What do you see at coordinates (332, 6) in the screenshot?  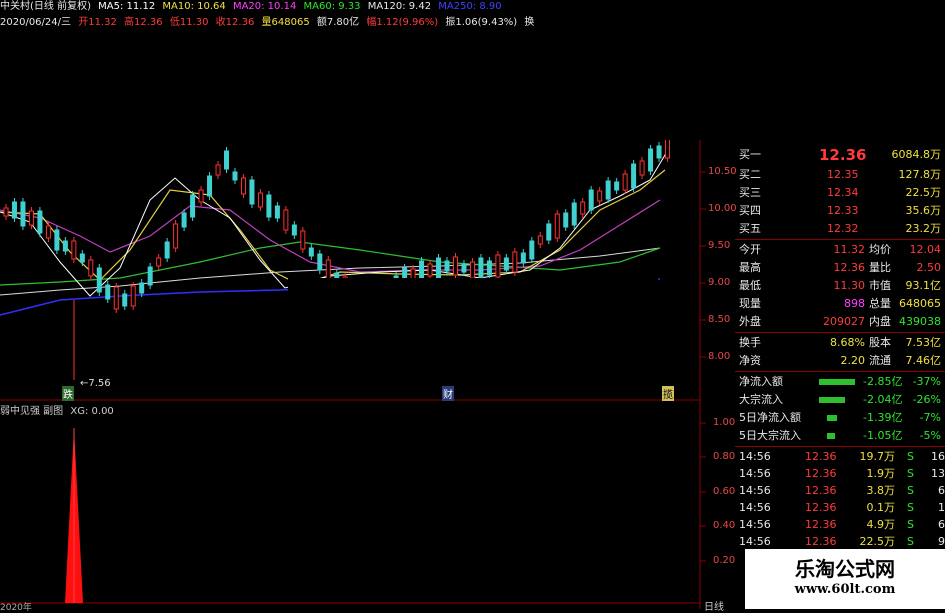 I see `ma60-label: MA60: 9.33` at bounding box center [332, 6].